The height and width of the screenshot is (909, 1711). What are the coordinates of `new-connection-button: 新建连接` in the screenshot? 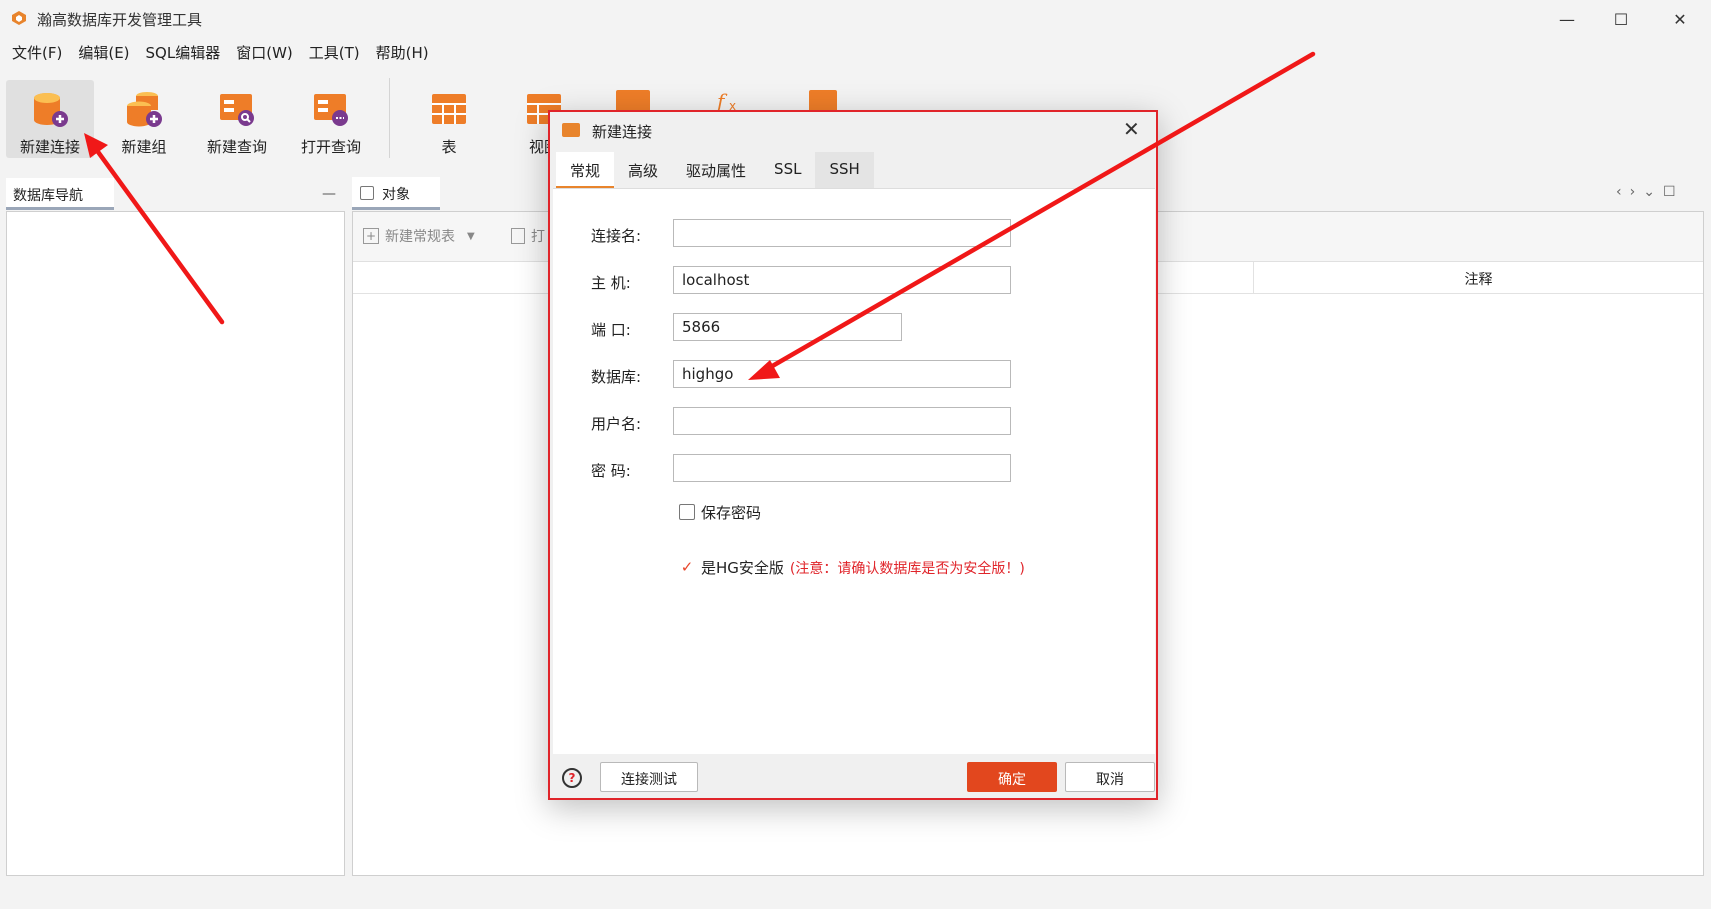 It's located at (50, 119).